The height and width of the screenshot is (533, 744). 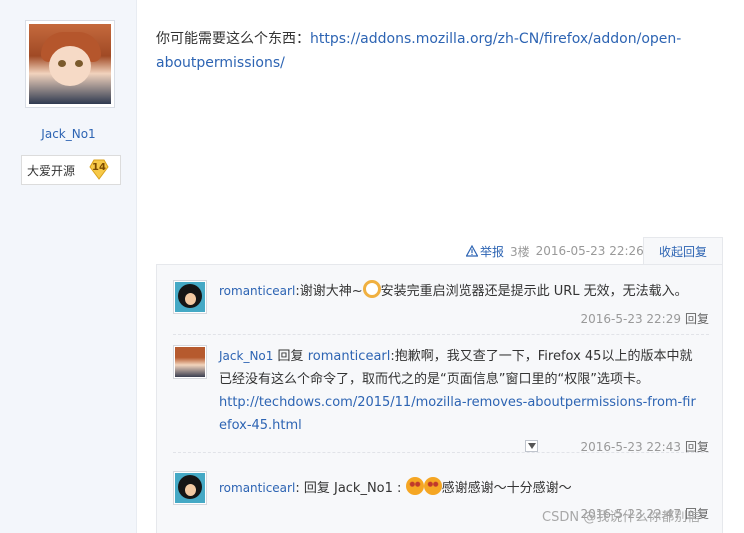 What do you see at coordinates (630, 319) in the screenshot?
I see `reply-time: 2016-5-23 22:29` at bounding box center [630, 319].